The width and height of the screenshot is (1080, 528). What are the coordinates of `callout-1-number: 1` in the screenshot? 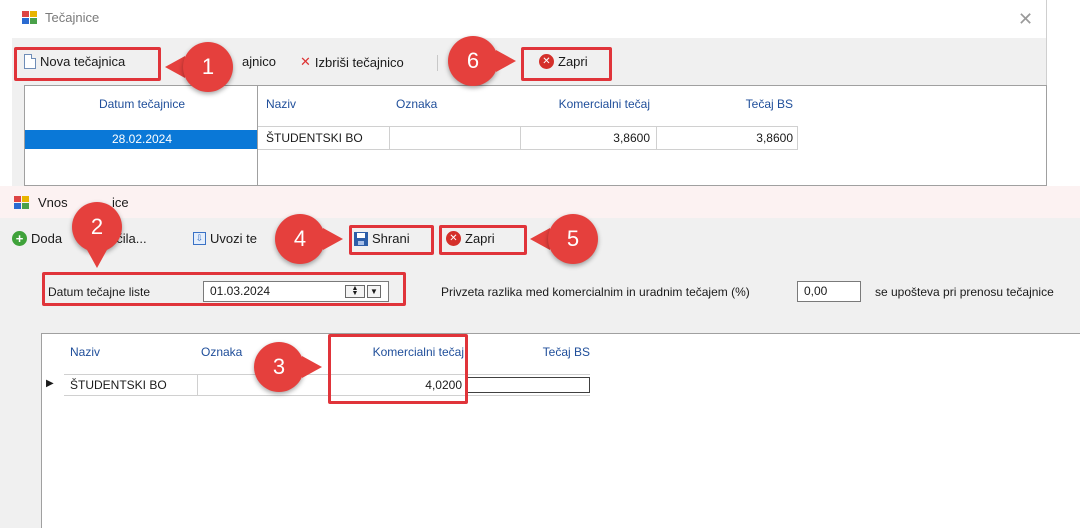 It's located at (208, 67).